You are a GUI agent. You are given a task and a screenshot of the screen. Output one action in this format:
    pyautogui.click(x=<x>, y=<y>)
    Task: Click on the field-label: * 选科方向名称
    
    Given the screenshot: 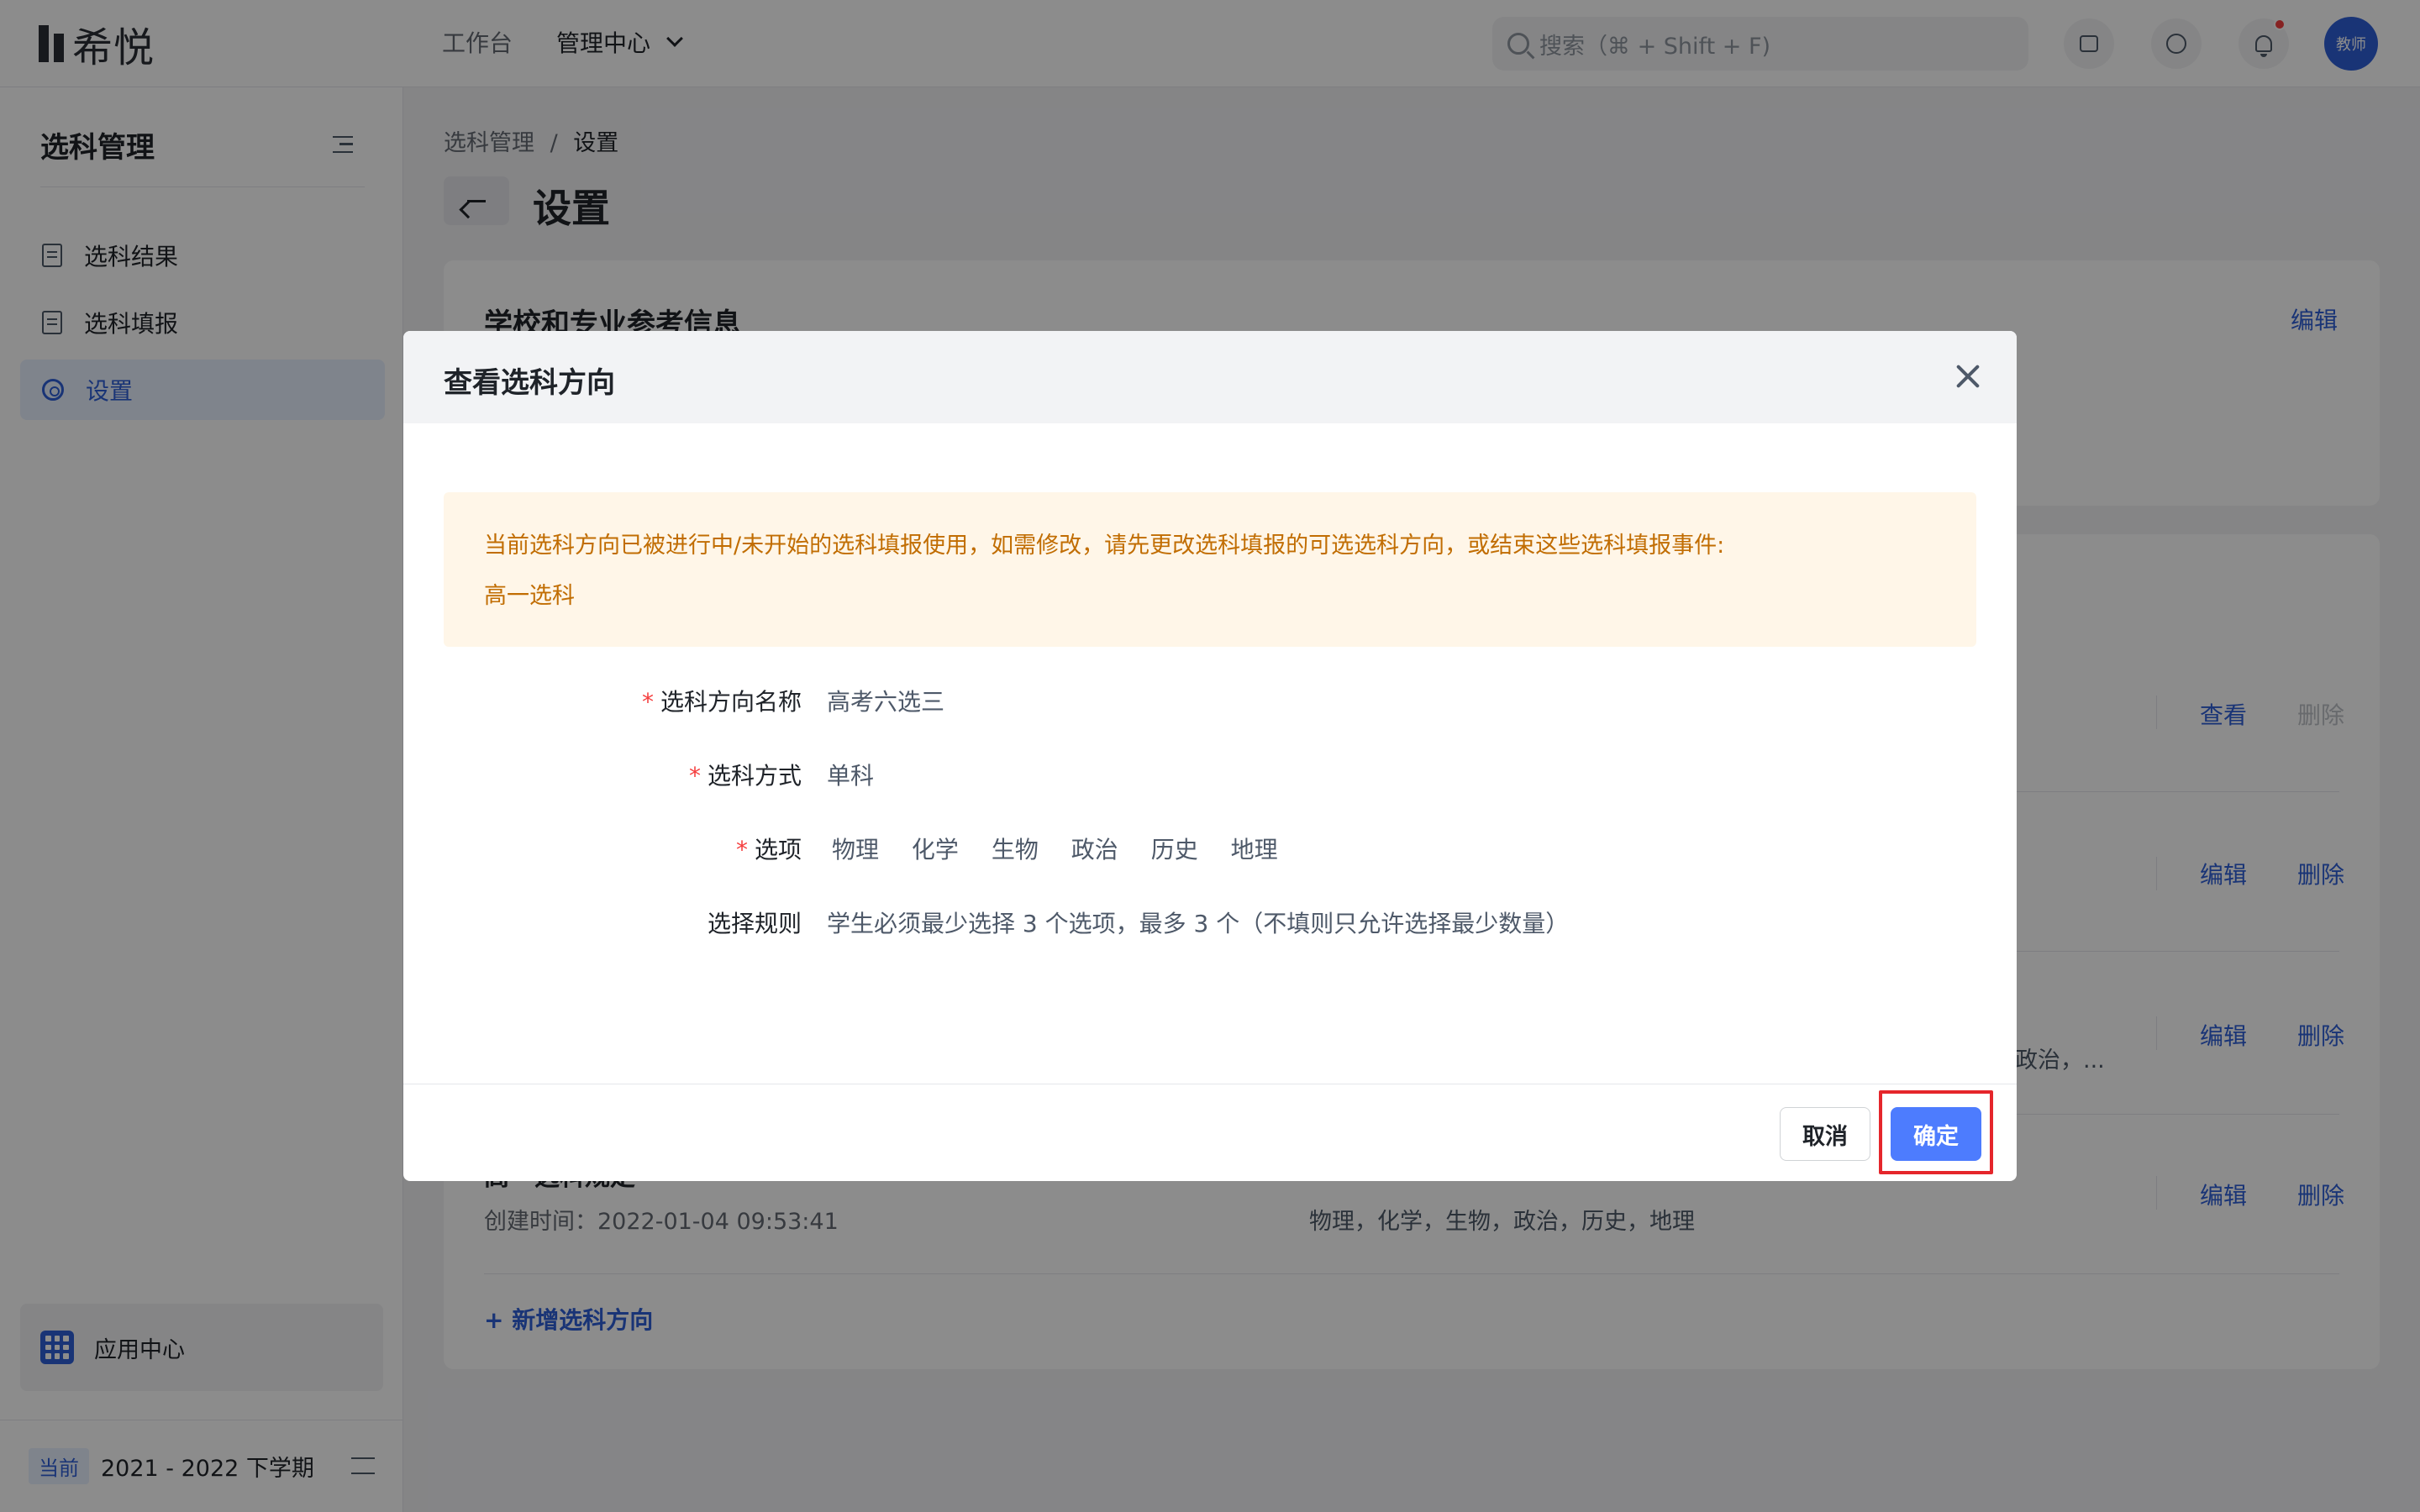 What is the action you would take?
    pyautogui.click(x=721, y=702)
    